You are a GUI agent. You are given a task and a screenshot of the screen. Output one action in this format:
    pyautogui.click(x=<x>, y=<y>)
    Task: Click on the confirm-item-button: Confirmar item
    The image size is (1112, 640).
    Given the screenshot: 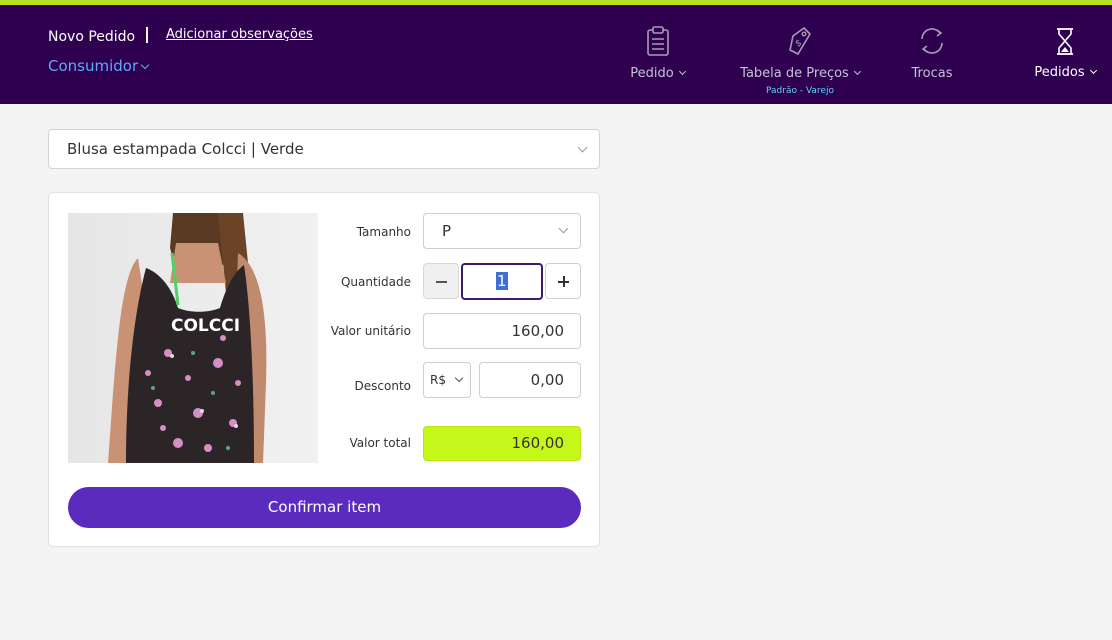 What is the action you would take?
    pyautogui.click(x=324, y=507)
    